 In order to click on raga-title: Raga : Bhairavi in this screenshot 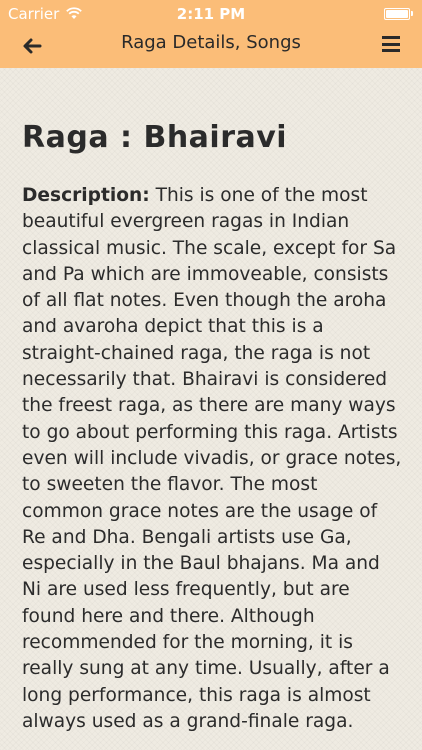, I will do `click(155, 137)`.